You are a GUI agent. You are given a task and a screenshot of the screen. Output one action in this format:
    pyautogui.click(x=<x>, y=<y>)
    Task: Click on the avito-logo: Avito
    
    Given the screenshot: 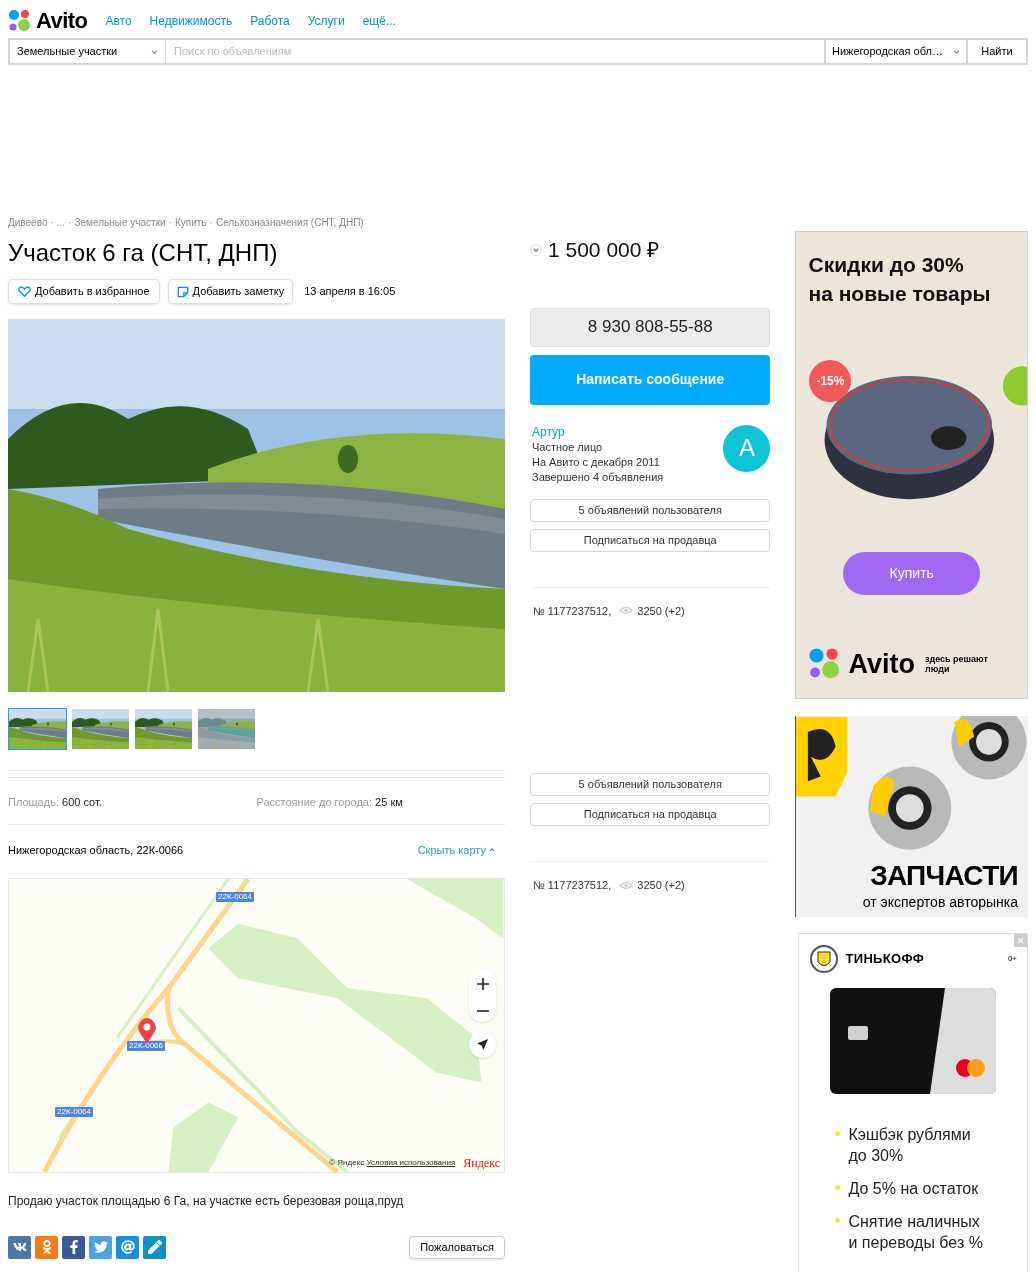 What is the action you would take?
    pyautogui.click(x=62, y=21)
    